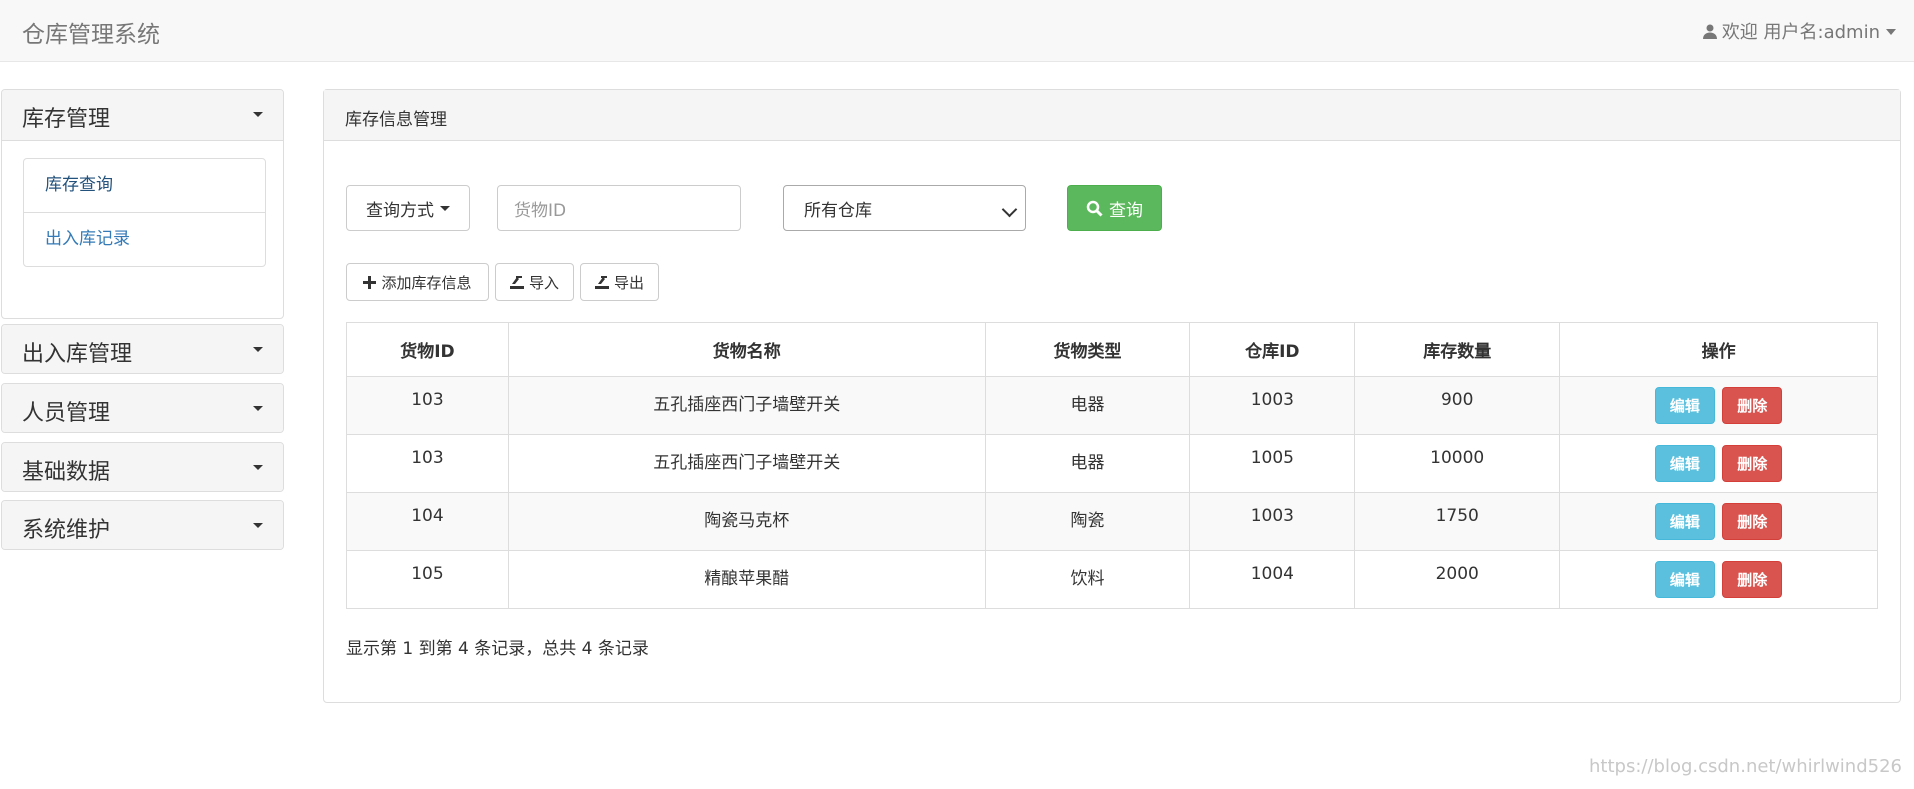  What do you see at coordinates (1087, 579) in the screenshot?
I see `table-cell: 饮料` at bounding box center [1087, 579].